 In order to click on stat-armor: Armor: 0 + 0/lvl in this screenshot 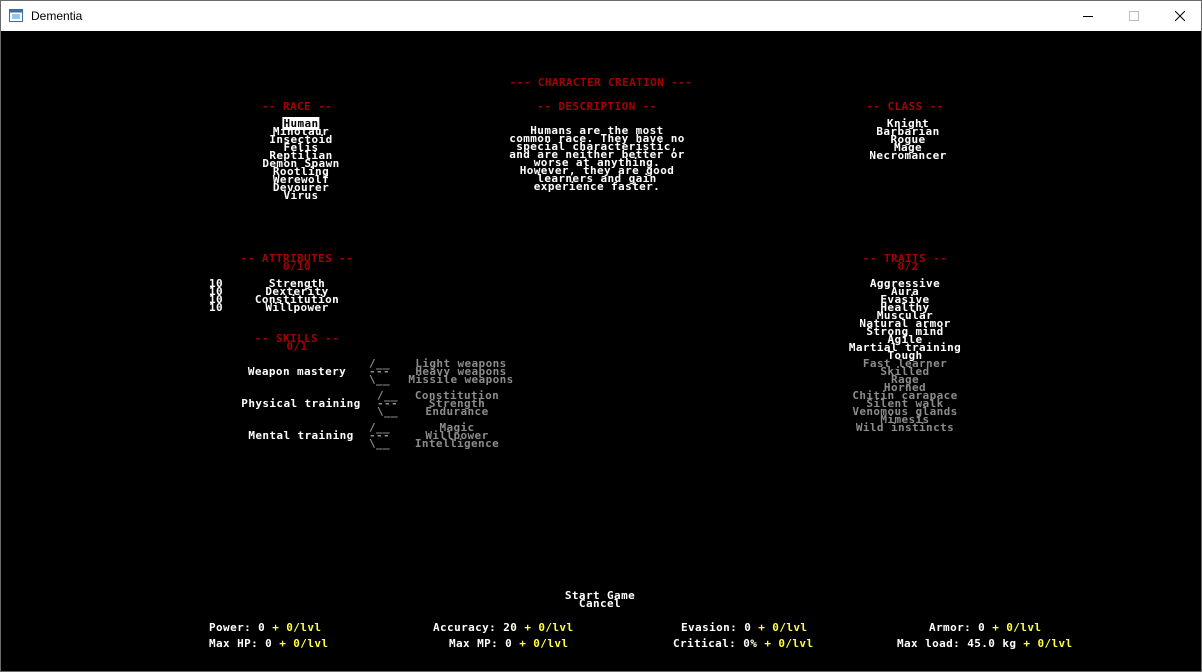, I will do `click(985, 627)`.